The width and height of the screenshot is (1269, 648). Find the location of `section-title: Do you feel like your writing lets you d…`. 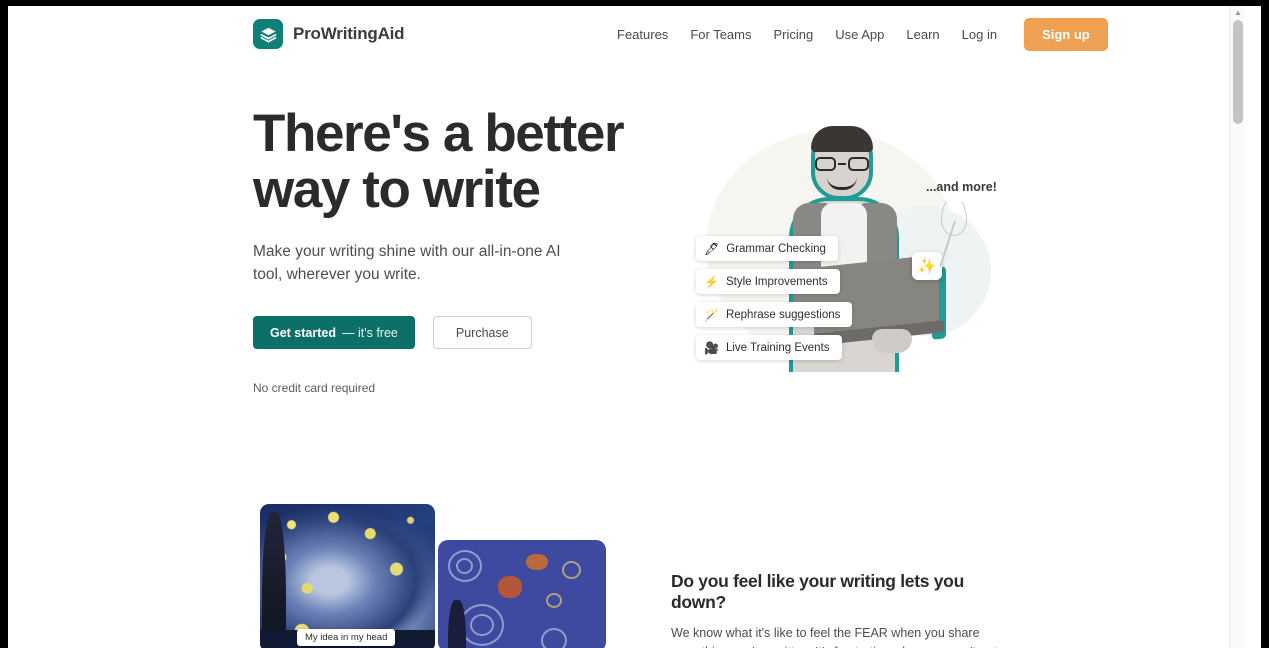

section-title: Do you feel like your writing lets you d… is located at coordinates (817, 591).